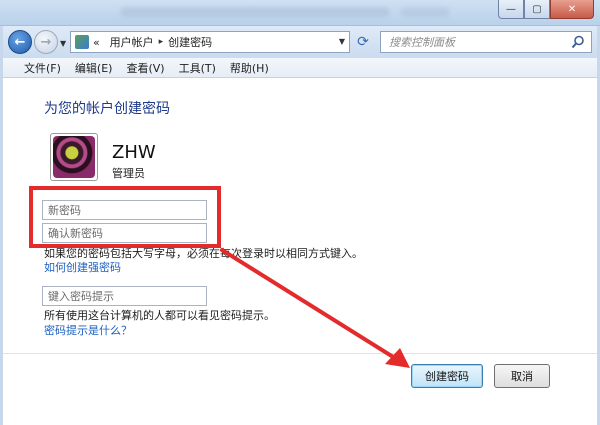 This screenshot has height=425, width=600. Describe the element at coordinates (46, 42) in the screenshot. I see `forward-button: →` at that location.